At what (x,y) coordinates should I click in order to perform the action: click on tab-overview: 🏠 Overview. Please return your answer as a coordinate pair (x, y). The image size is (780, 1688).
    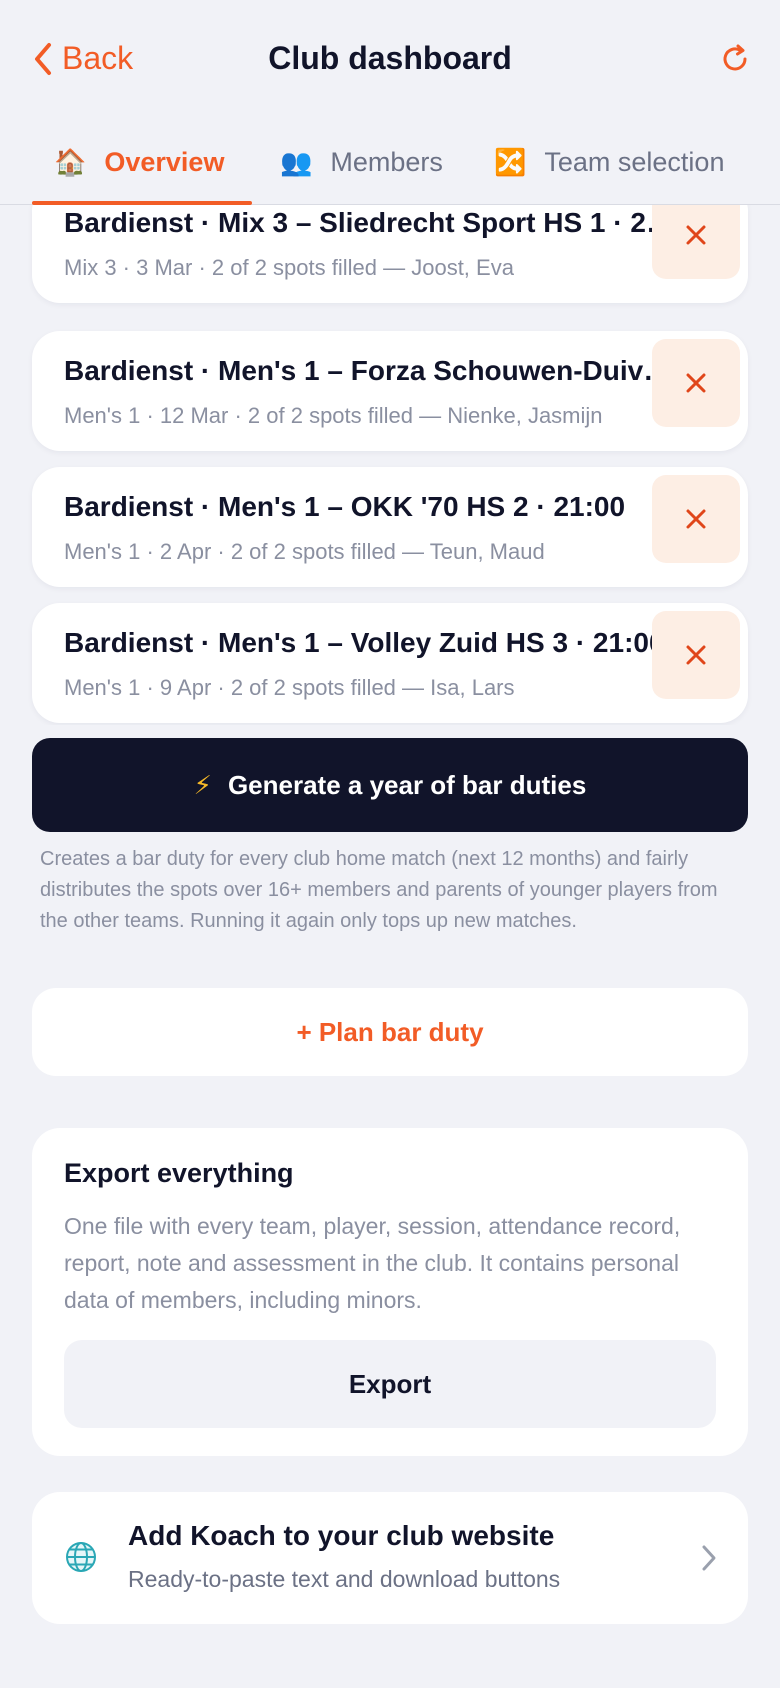
    Looking at the image, I should click on (142, 162).